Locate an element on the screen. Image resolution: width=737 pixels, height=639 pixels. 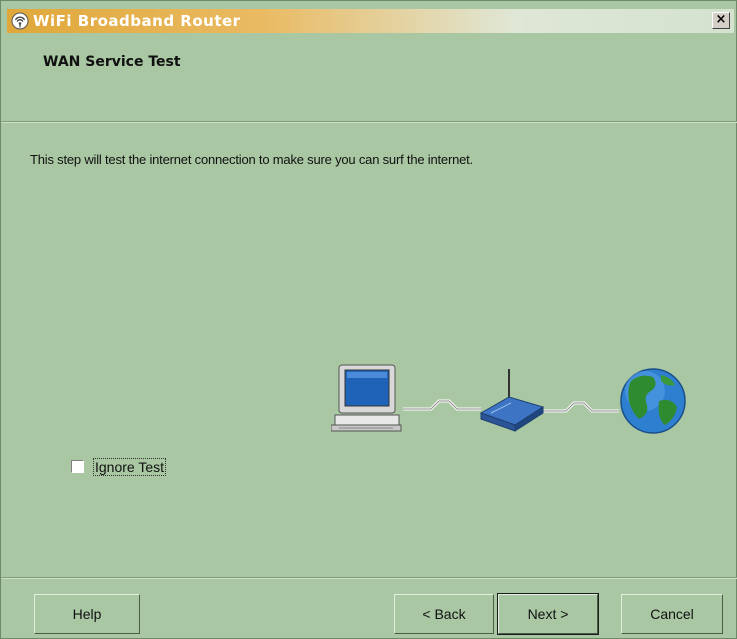
back-button: < Back is located at coordinates (444, 614).